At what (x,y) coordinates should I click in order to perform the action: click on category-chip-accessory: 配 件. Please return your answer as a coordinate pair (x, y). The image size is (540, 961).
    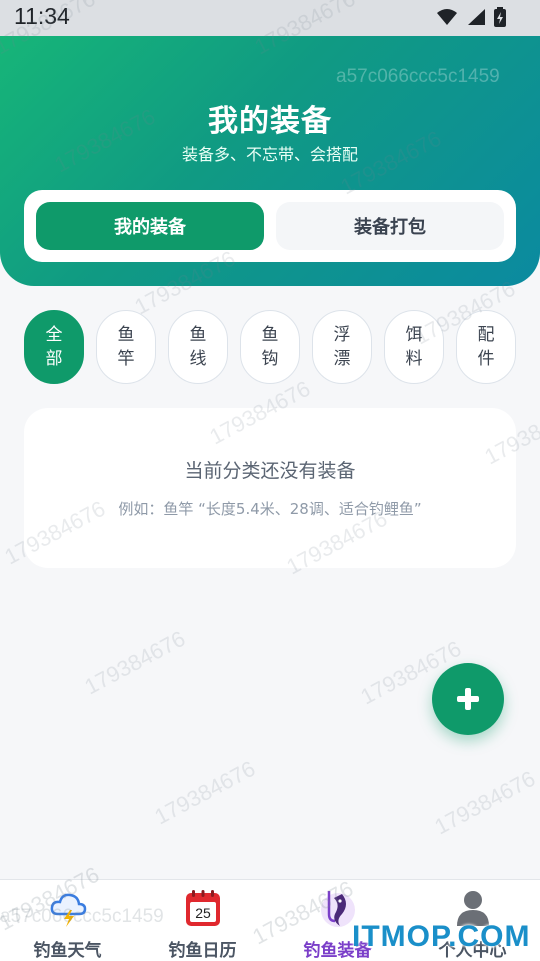
    Looking at the image, I should click on (486, 347).